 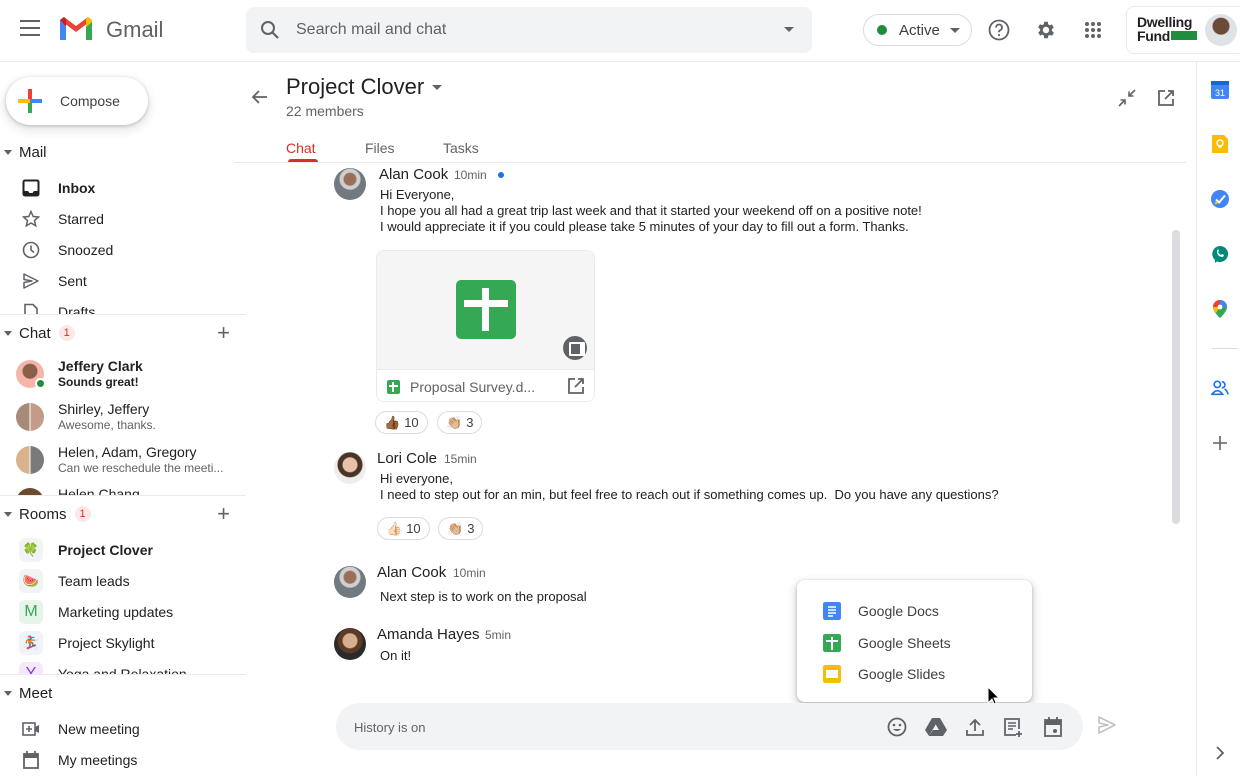 What do you see at coordinates (1176, 377) in the screenshot?
I see `scrollbar` at bounding box center [1176, 377].